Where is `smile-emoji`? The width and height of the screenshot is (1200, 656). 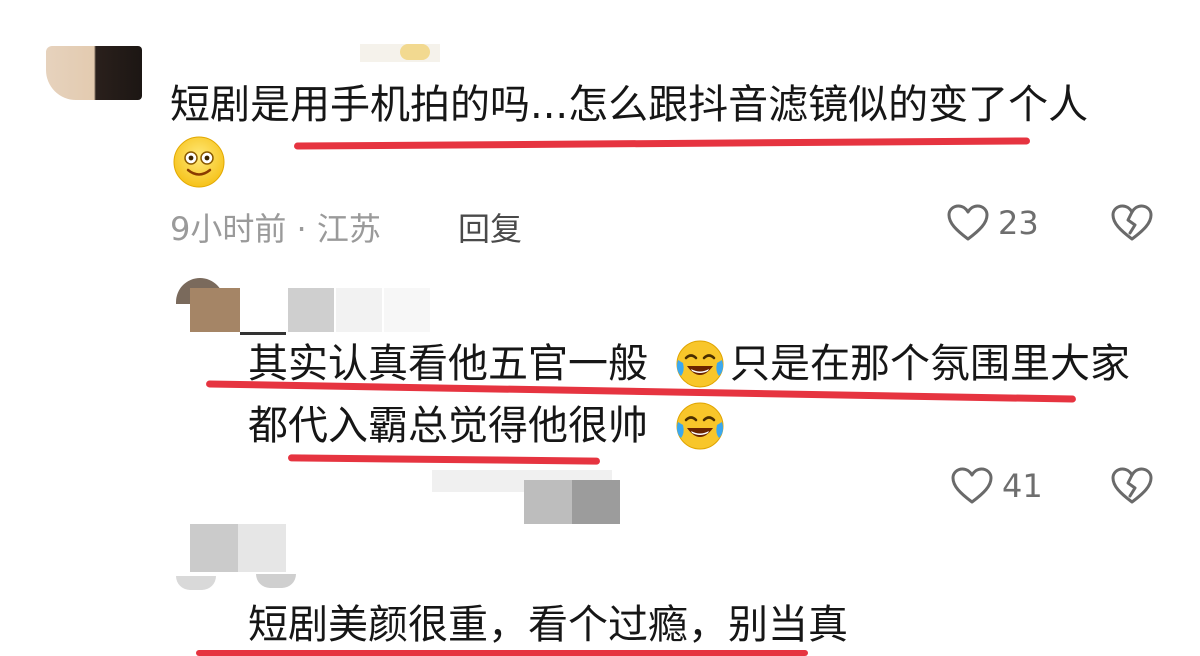 smile-emoji is located at coordinates (199, 162).